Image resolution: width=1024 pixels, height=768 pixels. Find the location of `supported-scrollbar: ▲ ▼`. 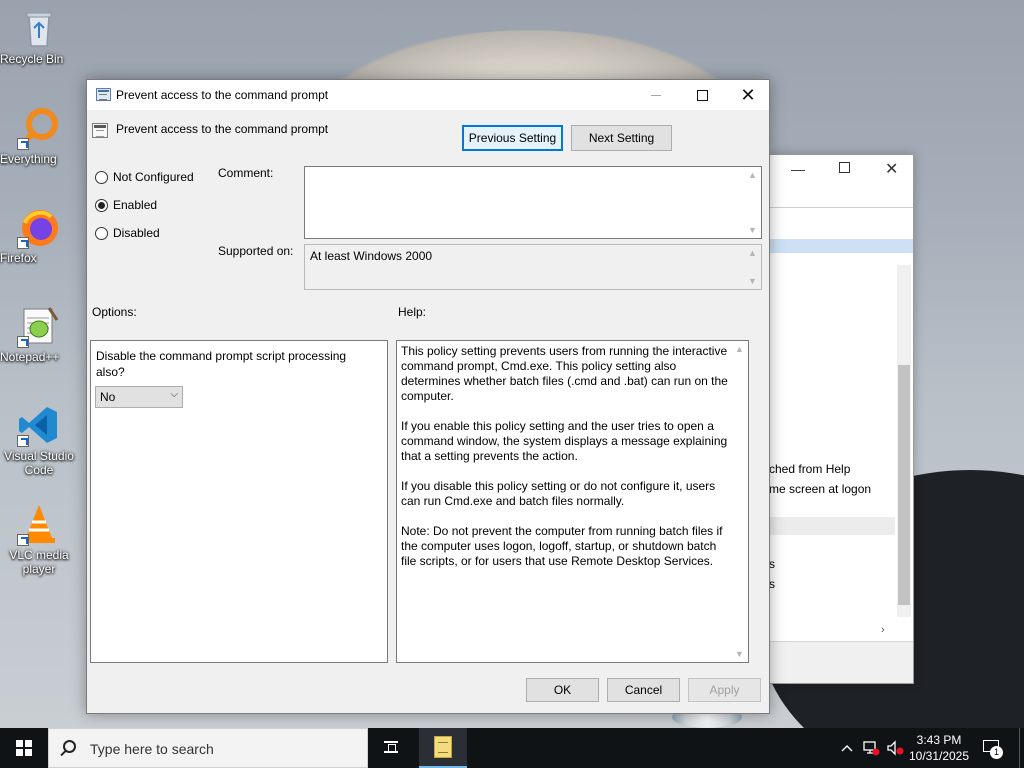

supported-scrollbar: ▲ ▼ is located at coordinates (753, 267).